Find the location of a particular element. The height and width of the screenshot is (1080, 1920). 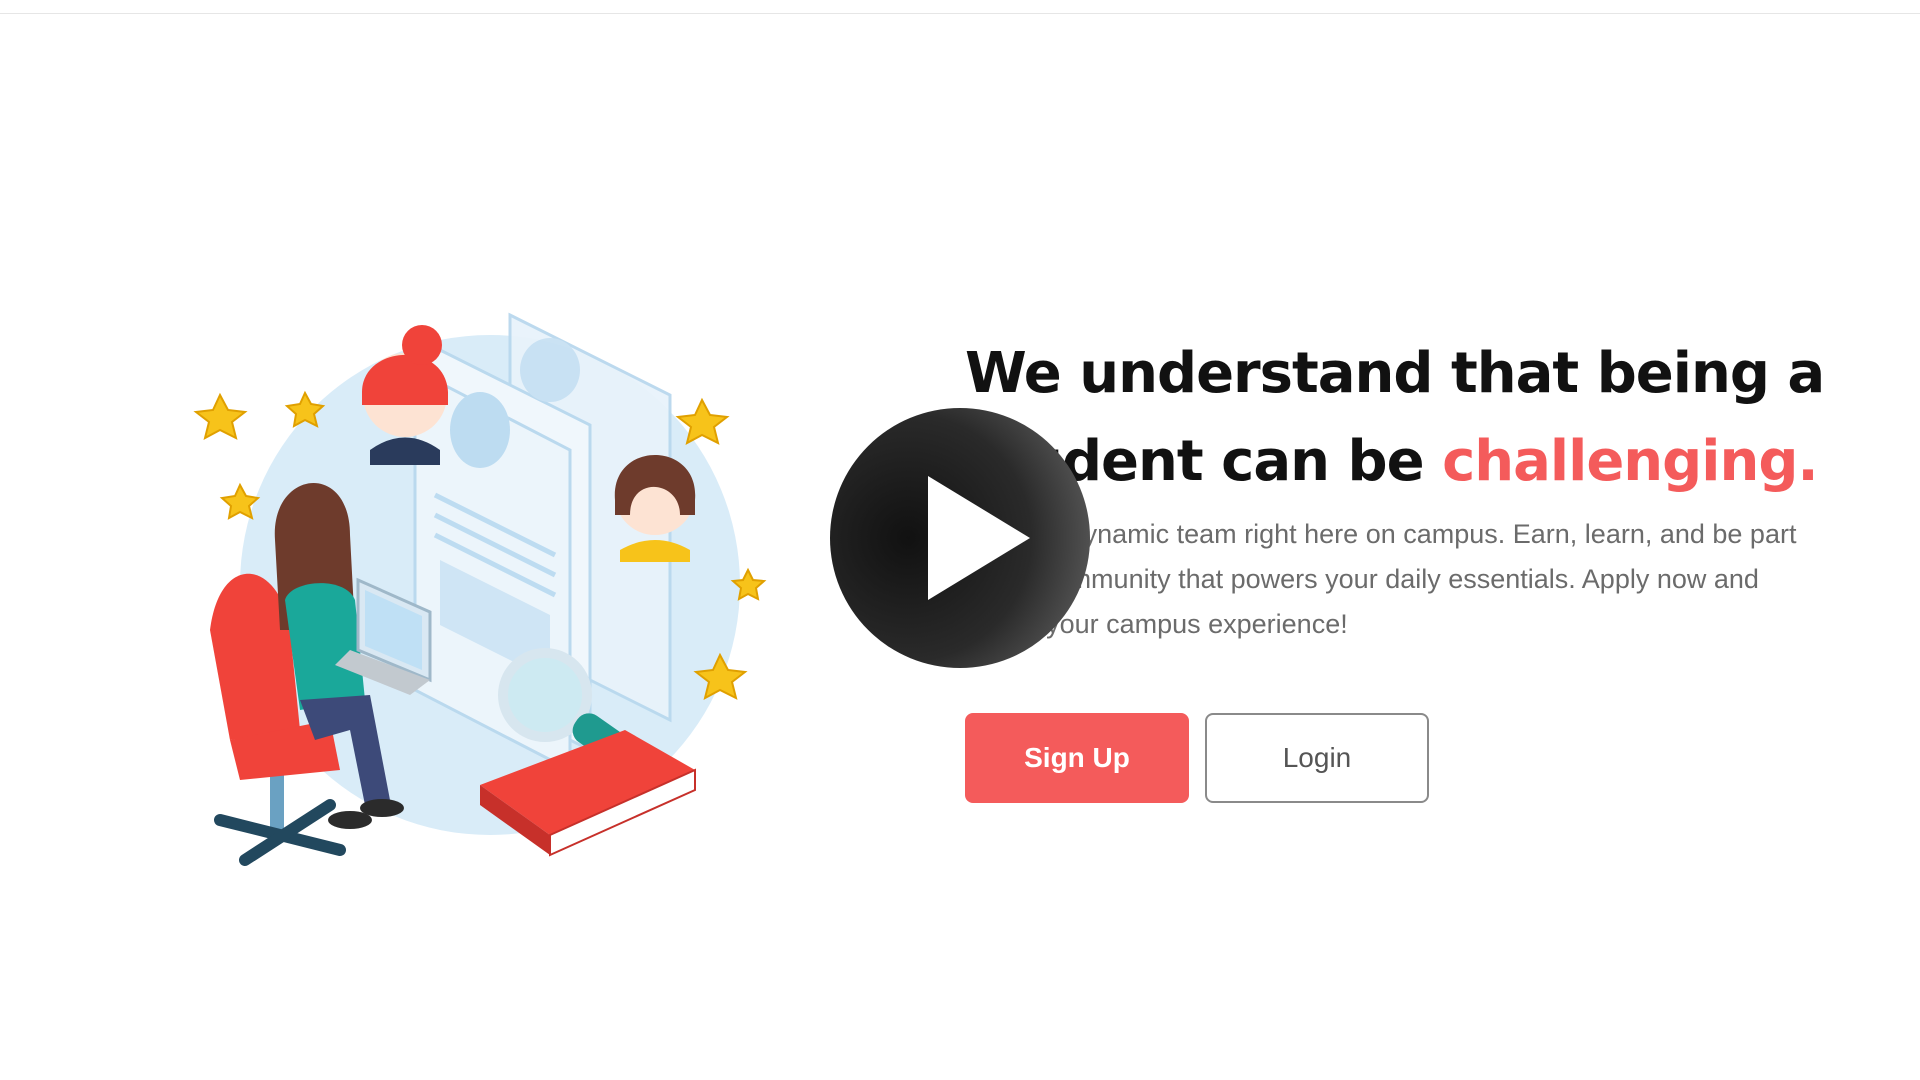

login-button: Login is located at coordinates (1317, 758).